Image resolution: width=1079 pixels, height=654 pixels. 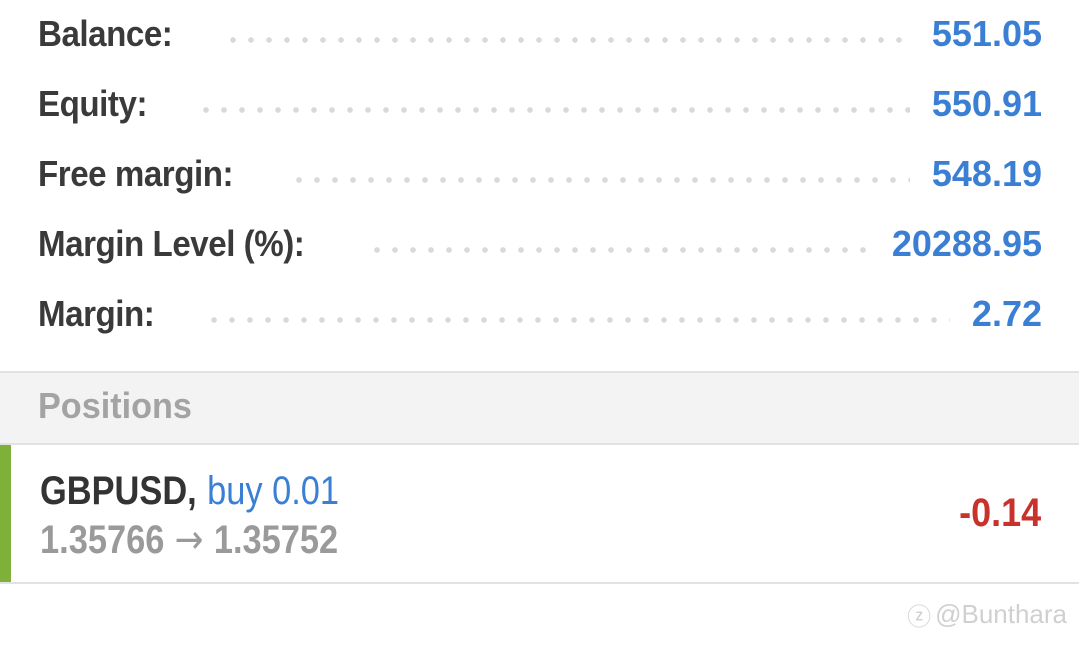 I want to click on position-trade-type: buy 0.01, so click(x=273, y=491).